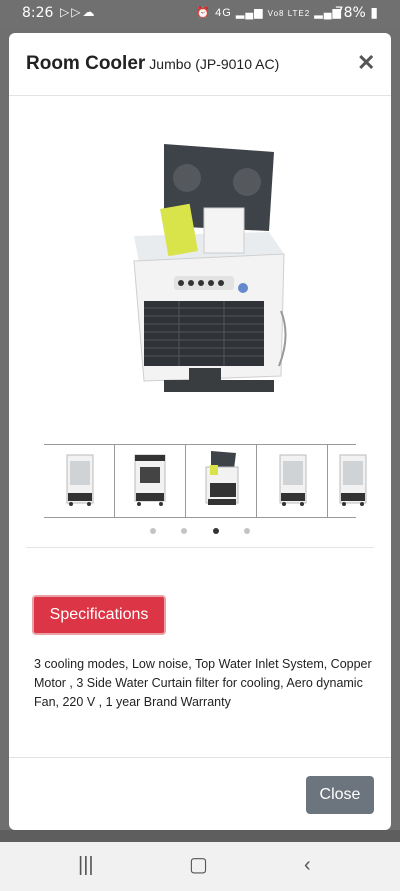 Image resolution: width=400 pixels, height=891 pixels. What do you see at coordinates (200, 793) in the screenshot?
I see `modal-footer: Close` at bounding box center [200, 793].